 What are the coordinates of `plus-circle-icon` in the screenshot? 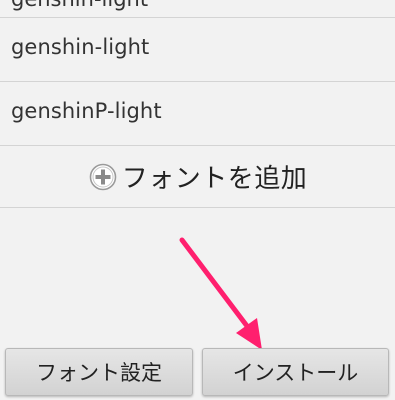 It's located at (103, 177).